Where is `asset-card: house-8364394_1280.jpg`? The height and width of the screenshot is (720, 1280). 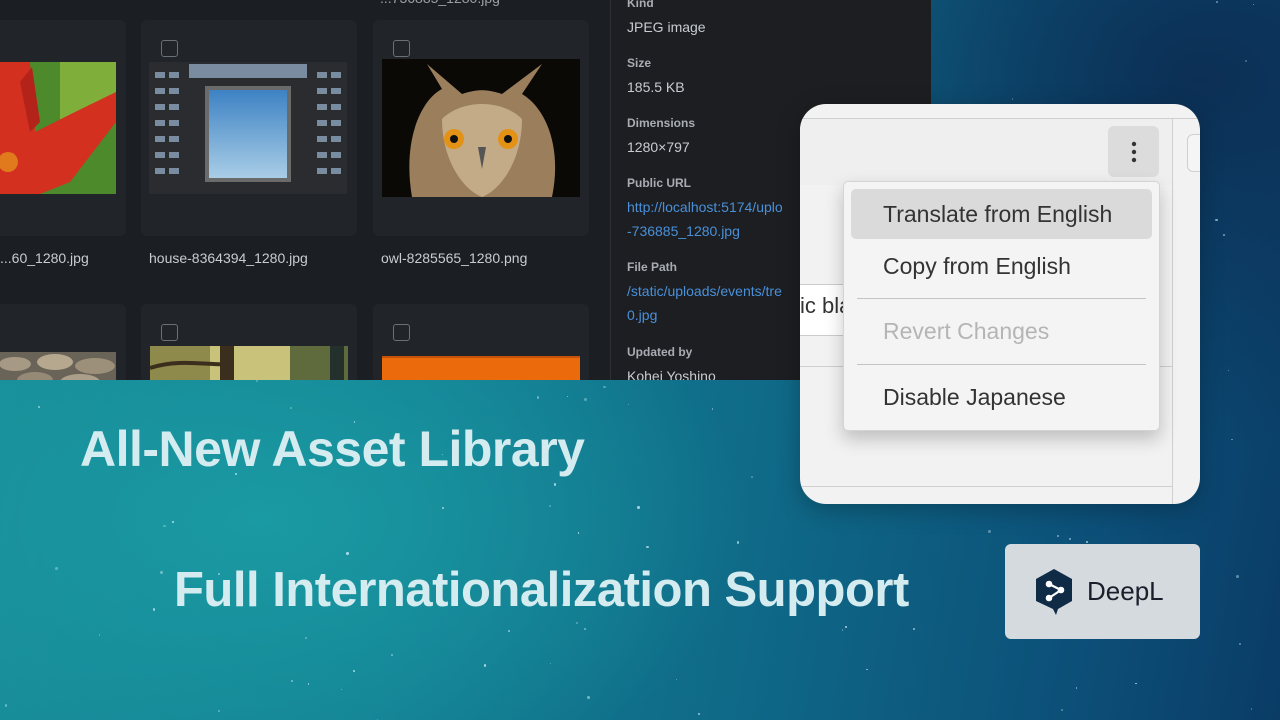 asset-card: house-8364394_1280.jpg is located at coordinates (249, 143).